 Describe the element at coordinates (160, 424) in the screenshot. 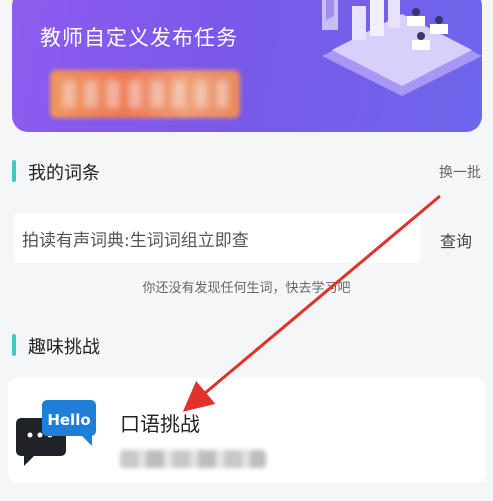

I see `speaking-challenge-title: 口语挑战` at that location.